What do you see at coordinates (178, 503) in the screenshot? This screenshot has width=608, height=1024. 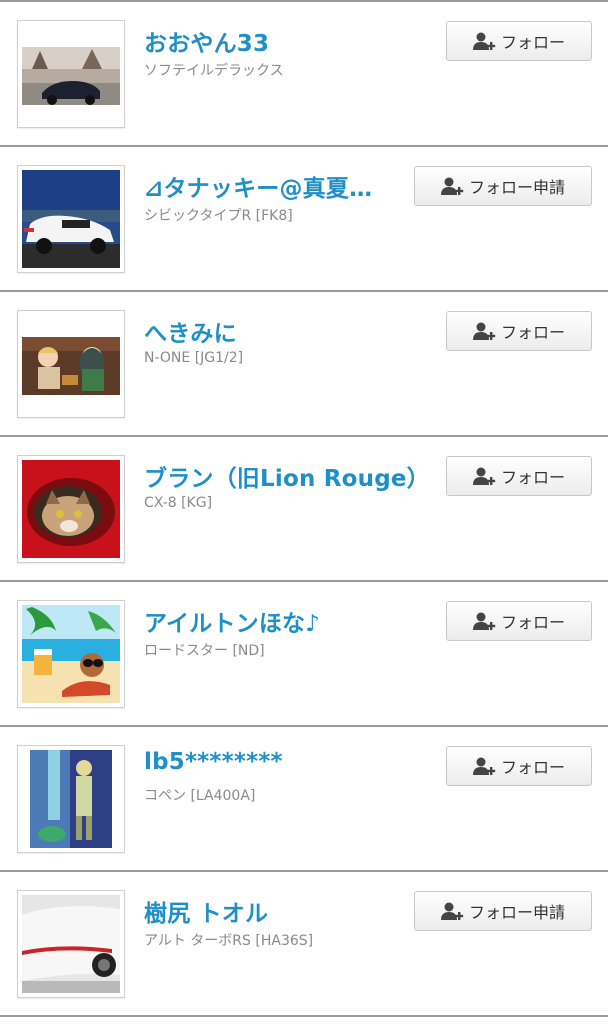 I see `user-car: CX-8 [KG]` at bounding box center [178, 503].